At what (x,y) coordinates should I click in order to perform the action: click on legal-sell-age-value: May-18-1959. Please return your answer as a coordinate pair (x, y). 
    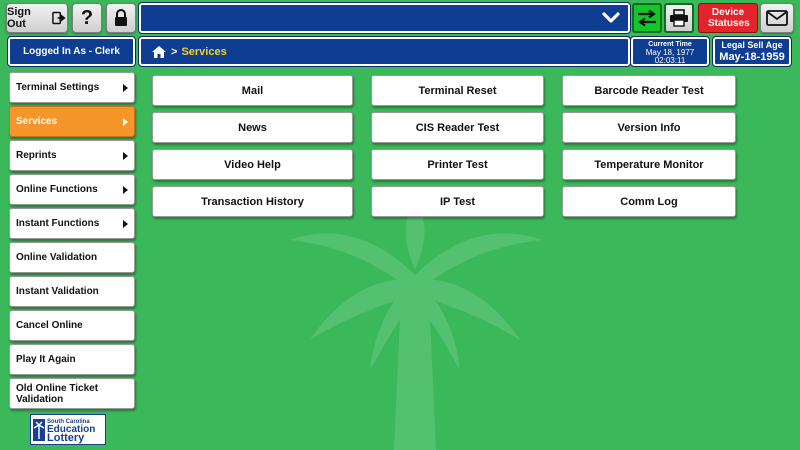
    Looking at the image, I should click on (752, 57).